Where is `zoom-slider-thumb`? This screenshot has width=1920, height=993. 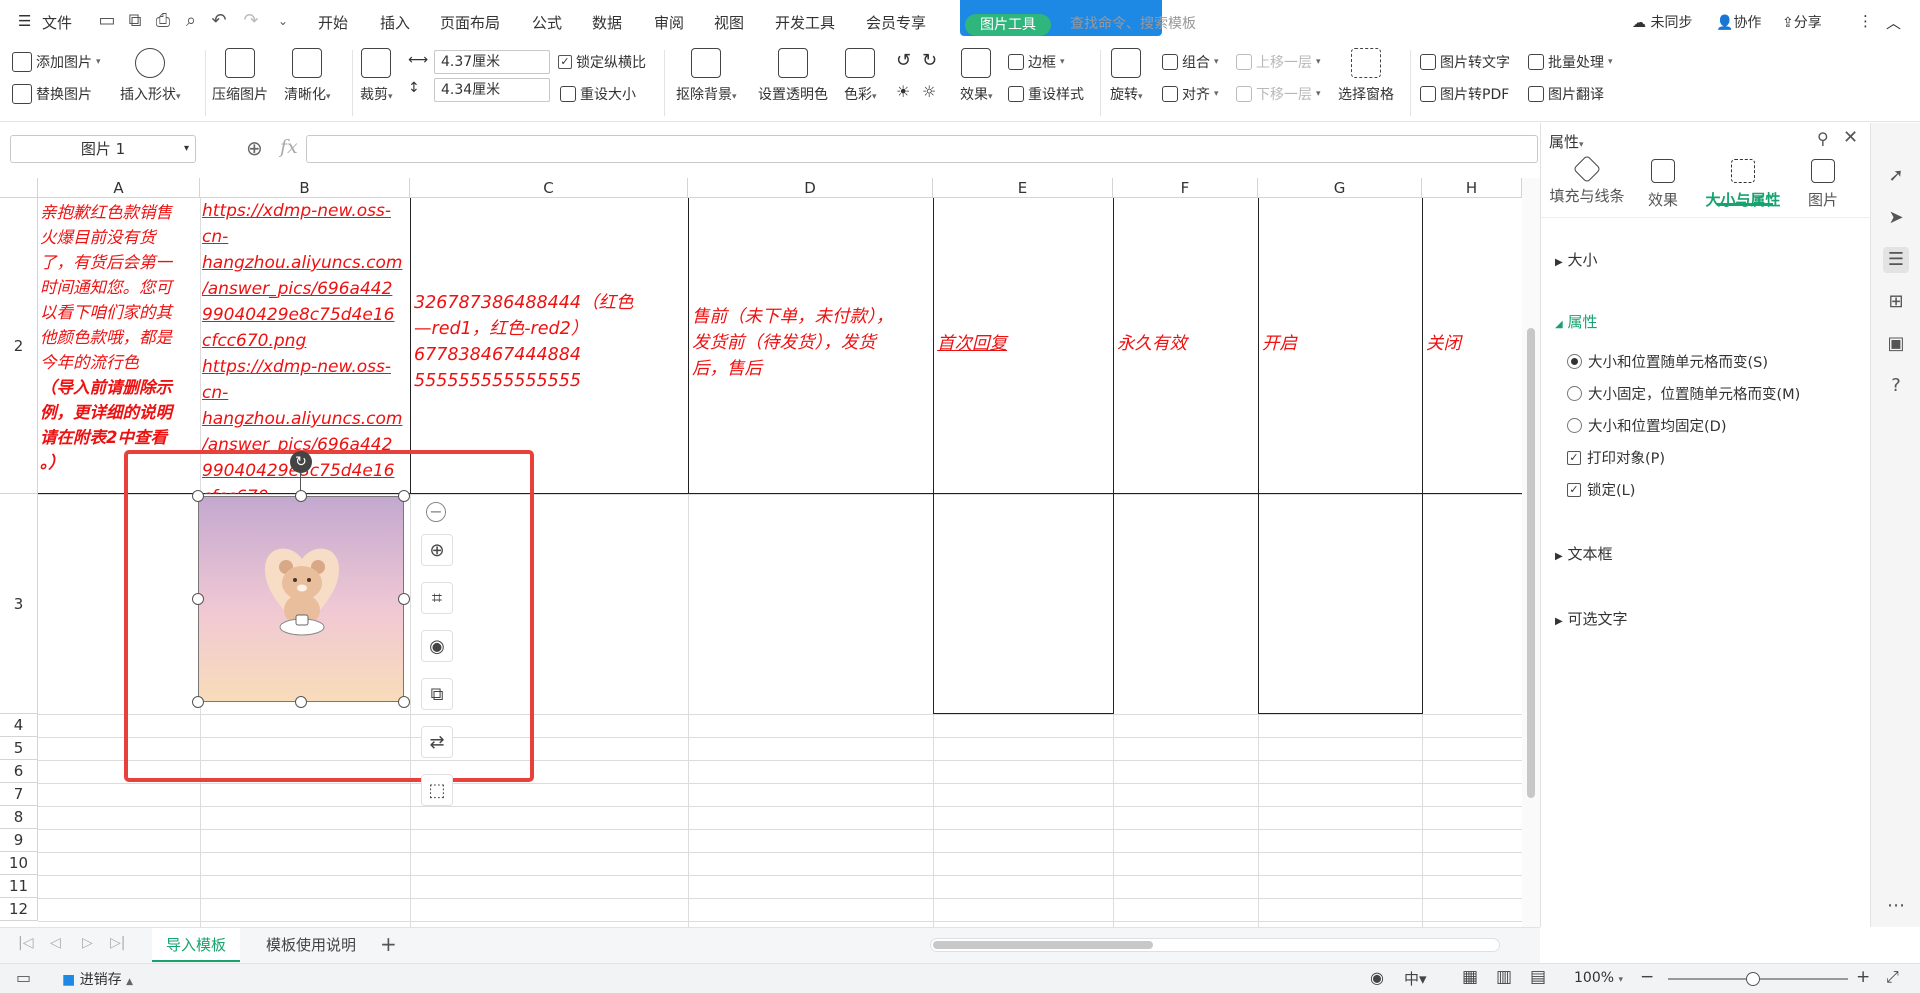 zoom-slider-thumb is located at coordinates (1753, 979).